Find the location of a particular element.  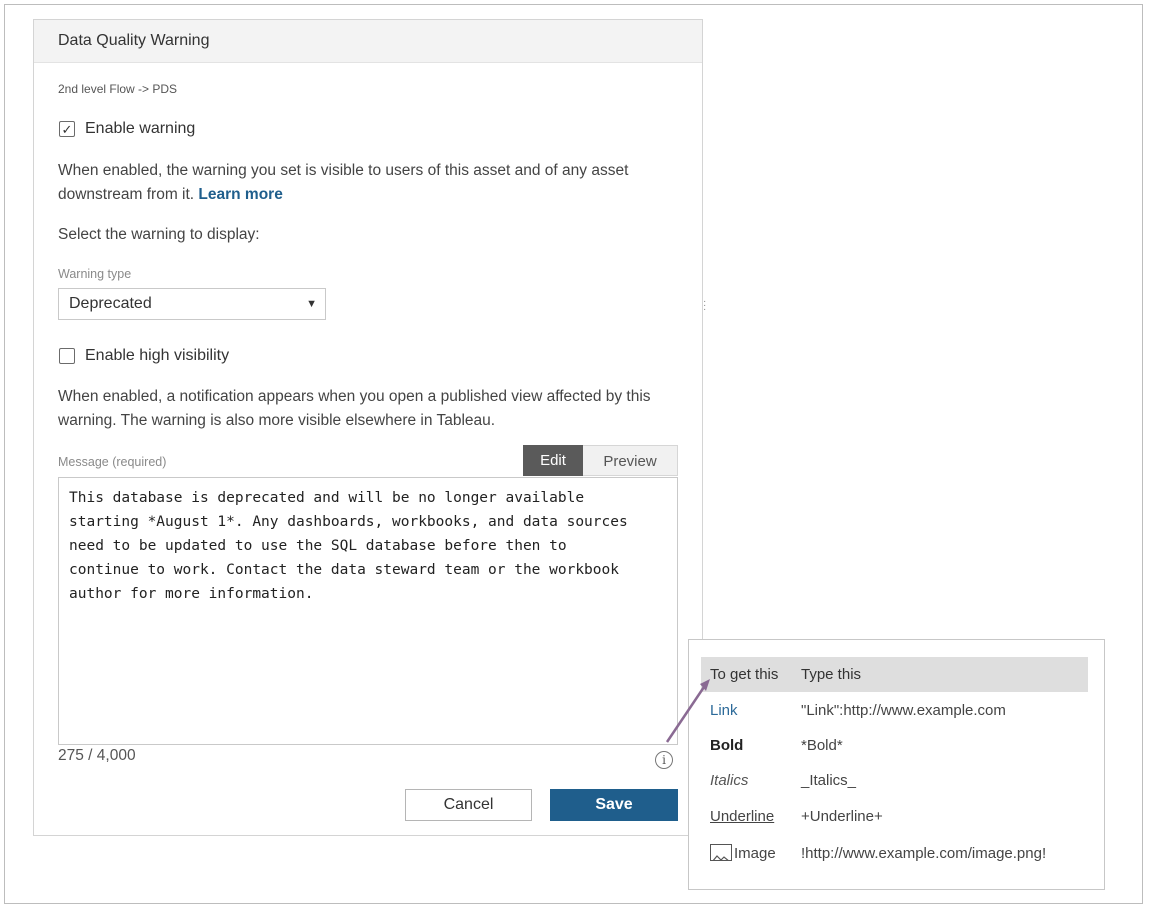

checkmark-icon: ✓ is located at coordinates (67, 129).